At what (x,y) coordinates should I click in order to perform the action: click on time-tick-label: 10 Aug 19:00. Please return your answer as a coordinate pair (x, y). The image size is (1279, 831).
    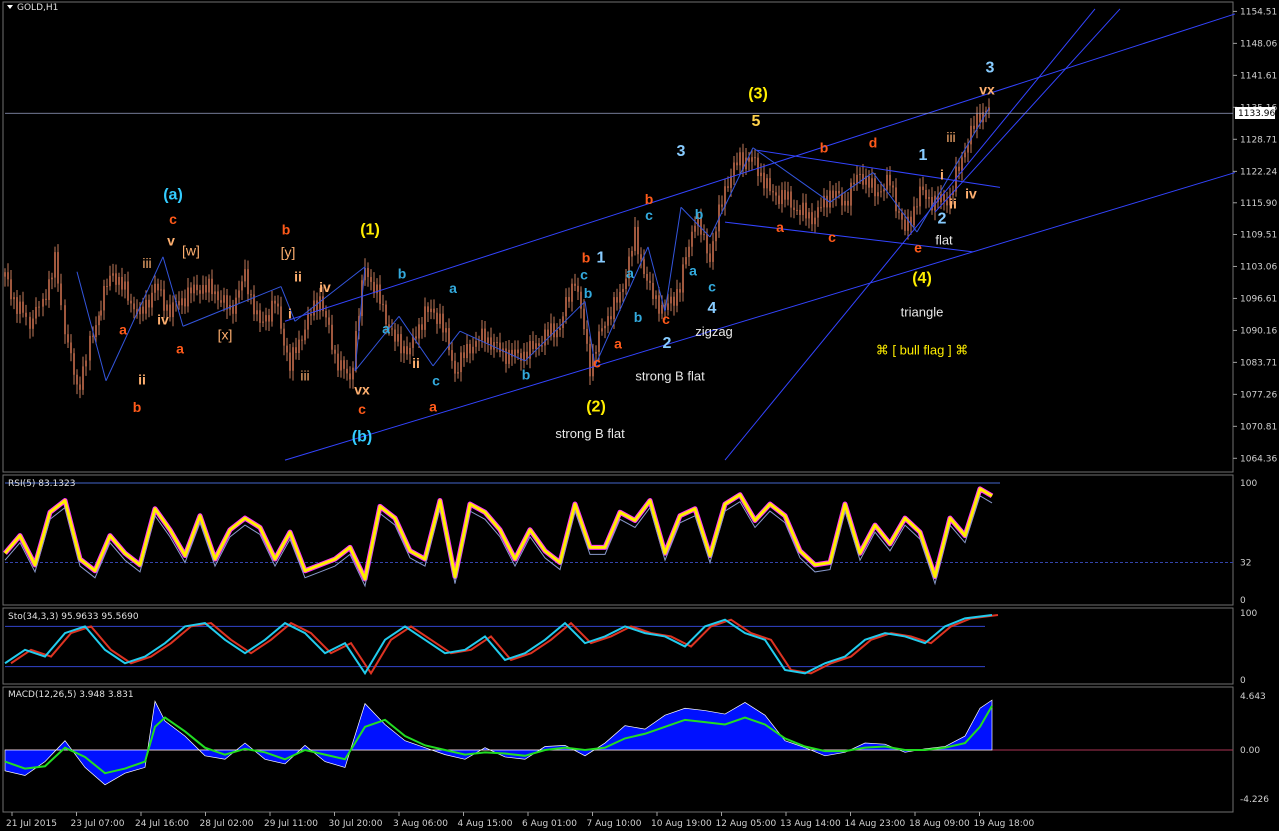
    Looking at the image, I should click on (681, 824).